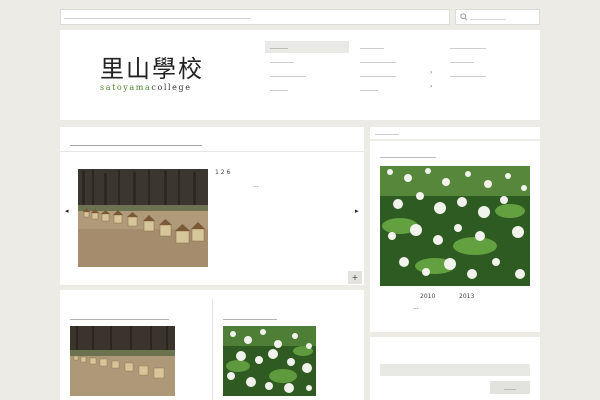  What do you see at coordinates (504, 17) in the screenshot?
I see `search-input` at bounding box center [504, 17].